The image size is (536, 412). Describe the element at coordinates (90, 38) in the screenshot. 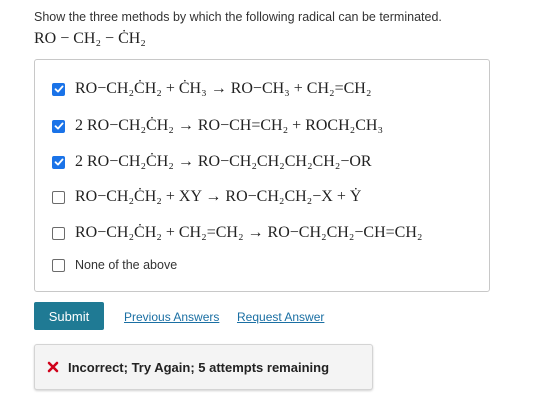

I see `radical-formula: RO − CH₂ − ĊH₂` at that location.